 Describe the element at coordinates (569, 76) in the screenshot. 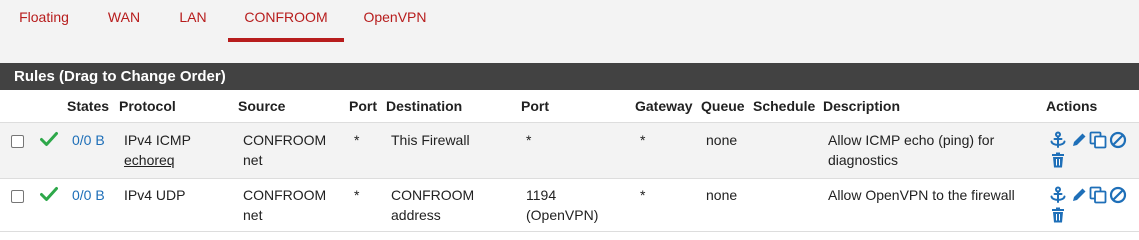

I see `panel-title: Rules (Drag to Change Order)` at that location.